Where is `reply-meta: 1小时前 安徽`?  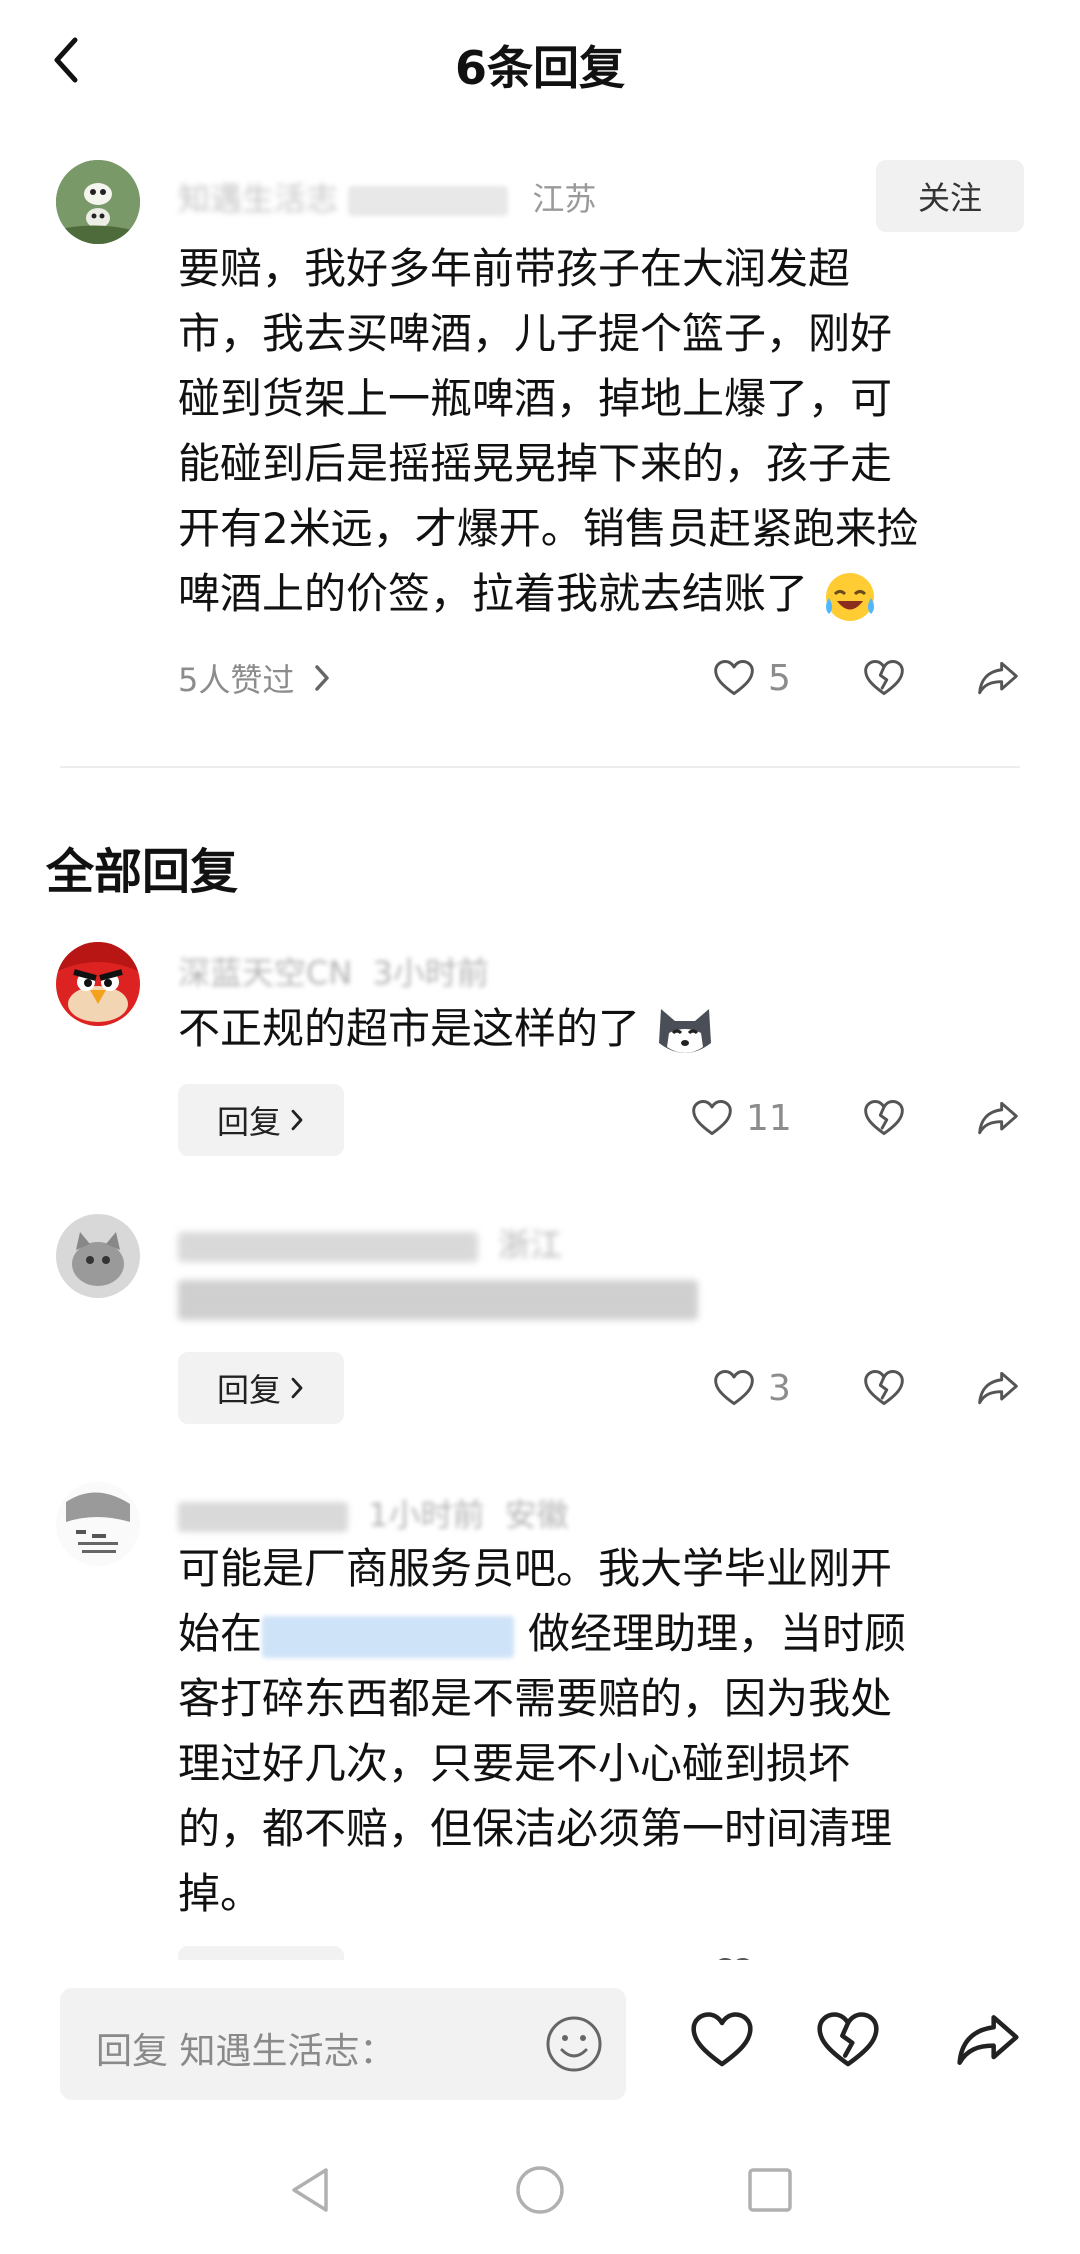
reply-meta: 1小时前 安徽 is located at coordinates (373, 1513).